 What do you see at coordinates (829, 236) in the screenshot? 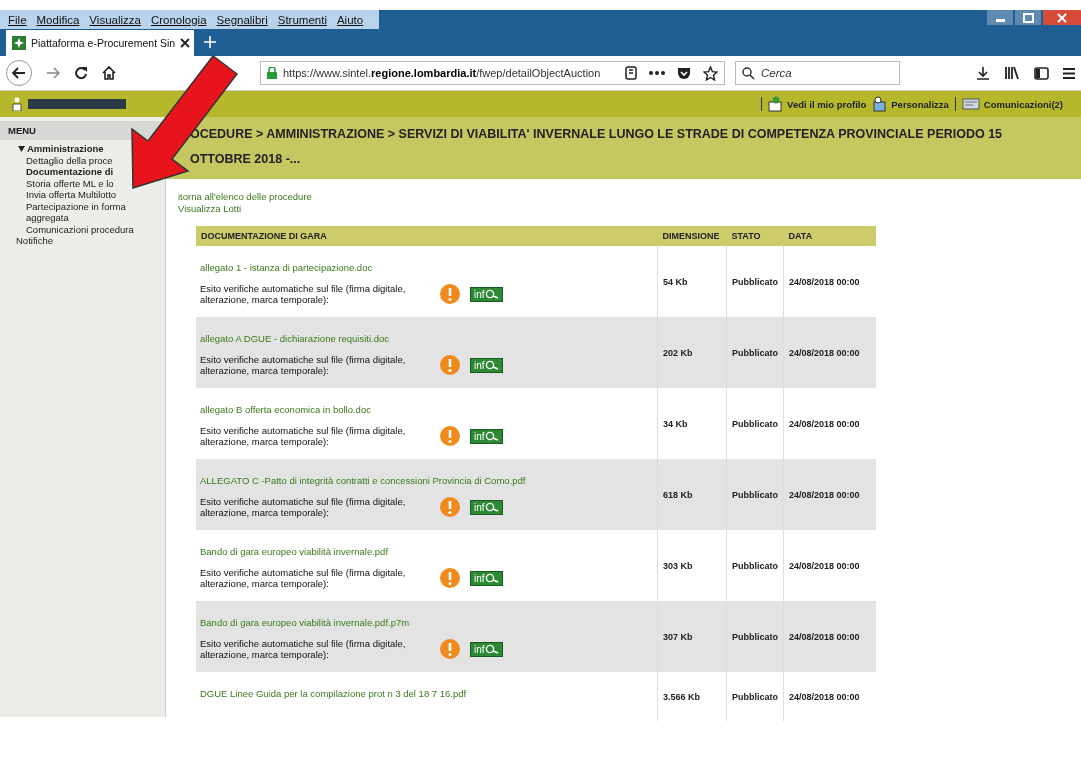
I see `column-header: DATA` at bounding box center [829, 236].